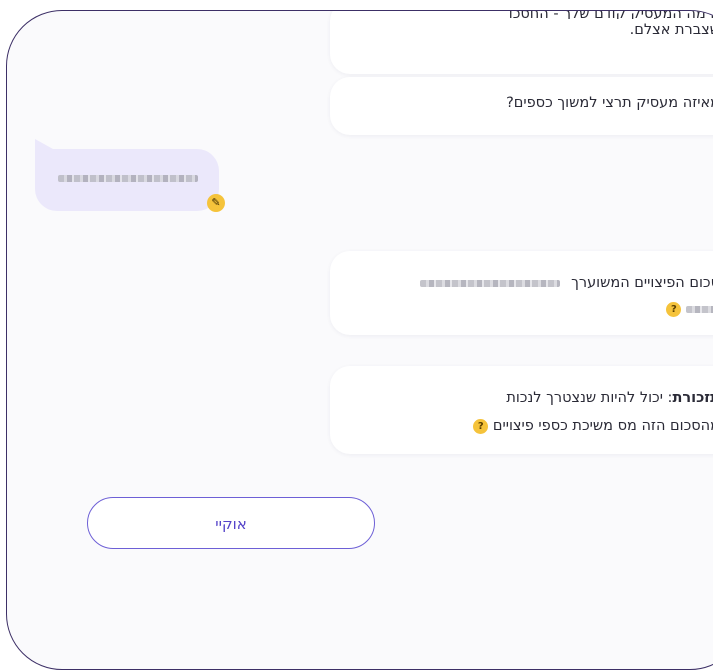  Describe the element at coordinates (589, 398) in the screenshot. I see `reminder-text: : יכול להיות שנצטרך לנכות` at that location.